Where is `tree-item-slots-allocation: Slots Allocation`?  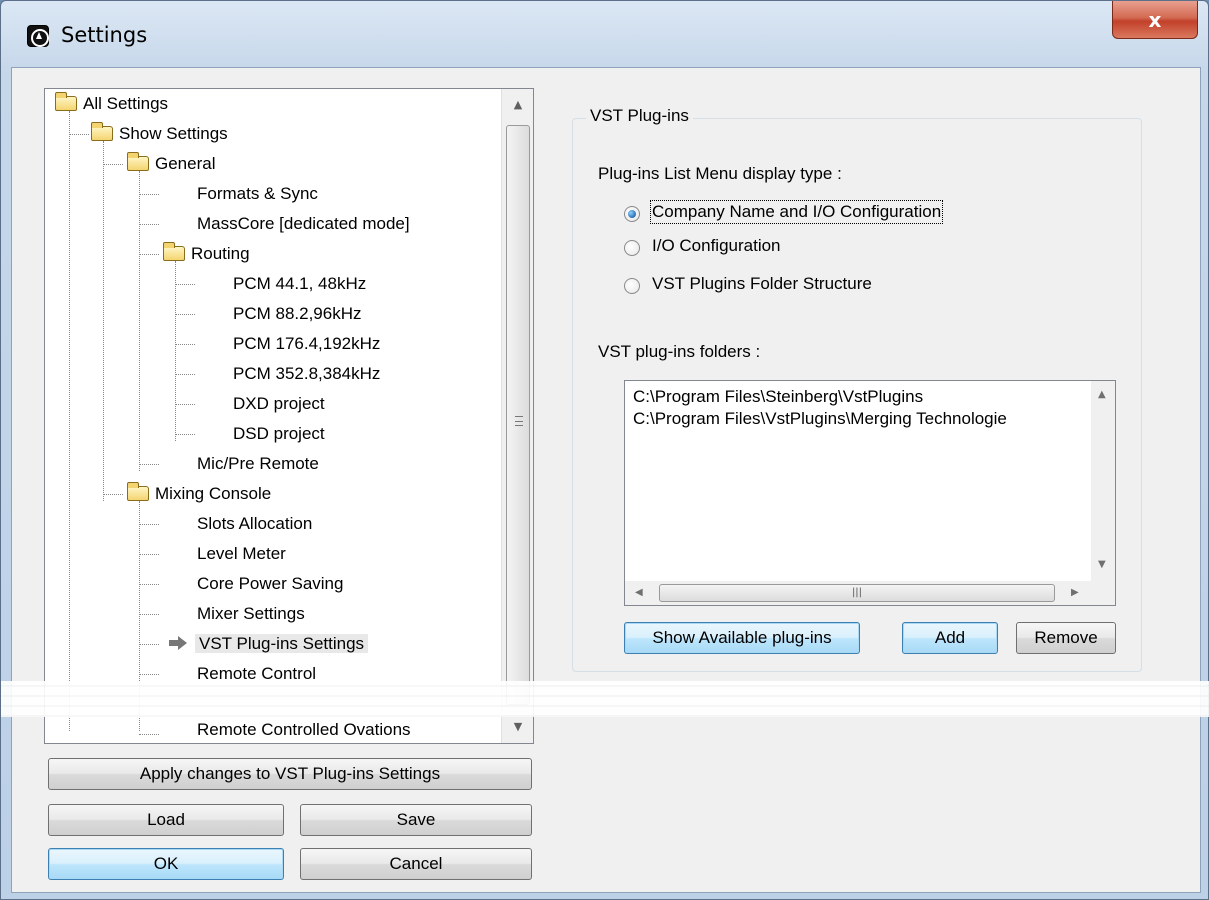
tree-item-slots-allocation: Slots Allocation is located at coordinates (254, 524).